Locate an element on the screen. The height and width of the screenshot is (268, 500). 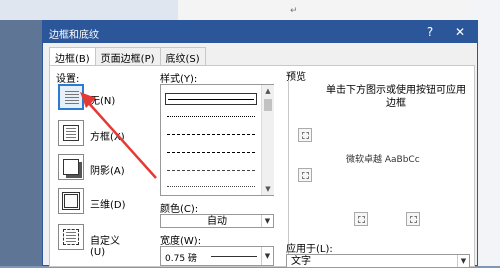
annotation-arrow-line is located at coordinates (121, 139).